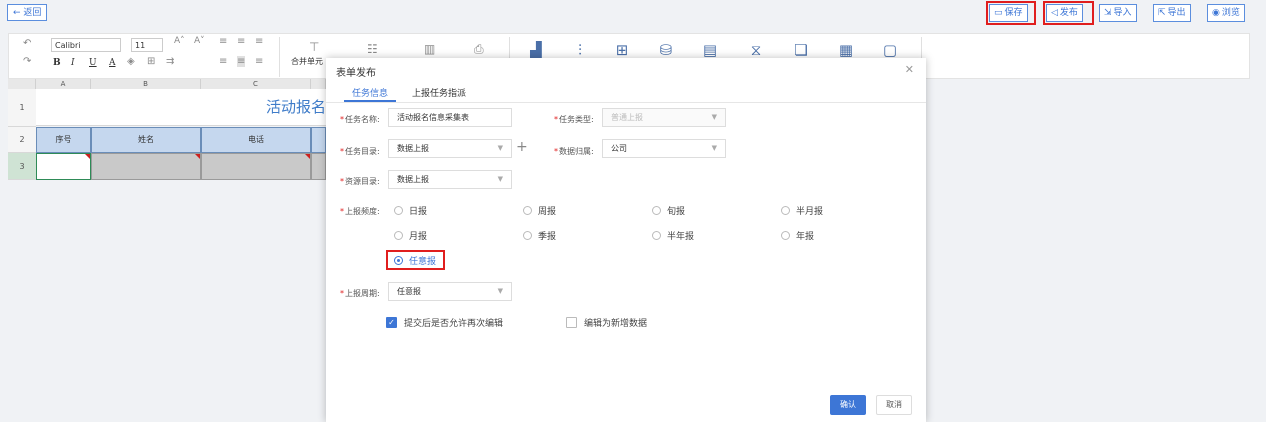 The height and width of the screenshot is (422, 1266). What do you see at coordinates (1011, 13) in the screenshot?
I see `highlight-save` at bounding box center [1011, 13].